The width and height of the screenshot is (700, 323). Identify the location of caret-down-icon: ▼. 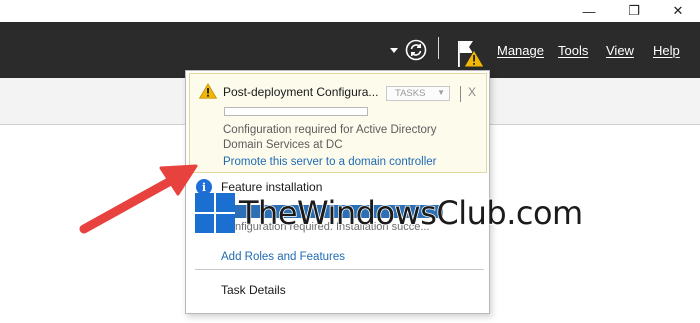
(441, 92).